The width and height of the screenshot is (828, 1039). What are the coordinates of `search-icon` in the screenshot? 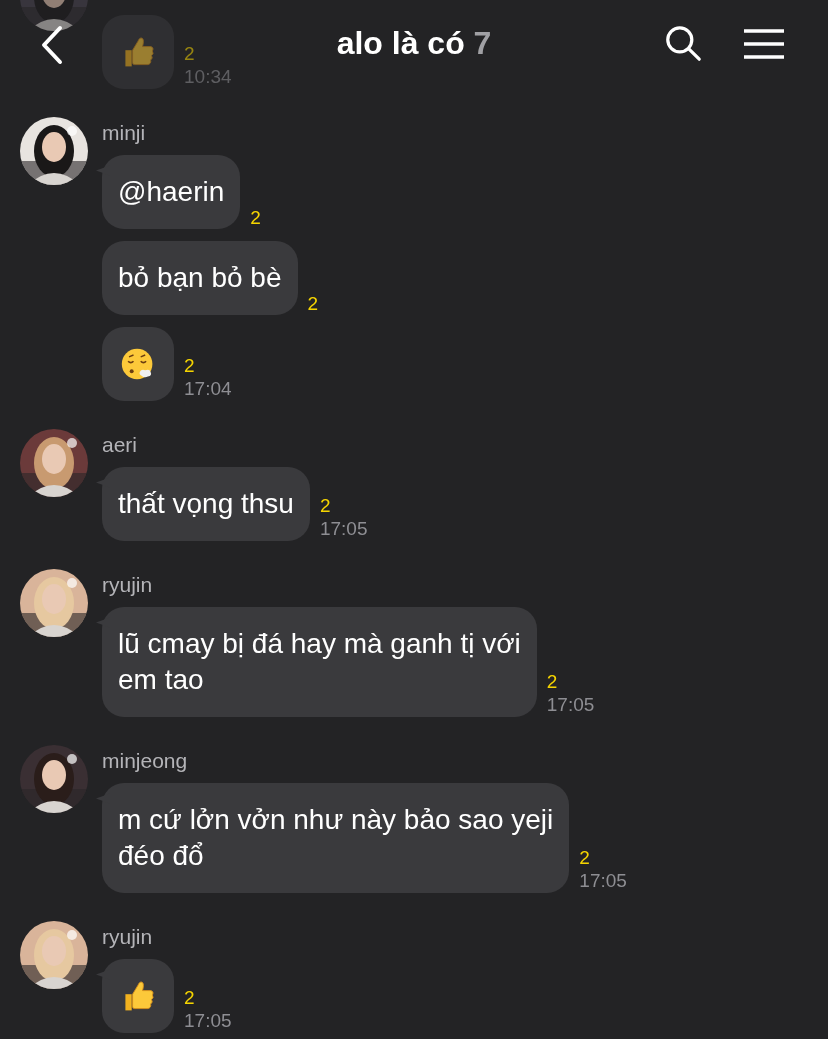 It's located at (683, 43).